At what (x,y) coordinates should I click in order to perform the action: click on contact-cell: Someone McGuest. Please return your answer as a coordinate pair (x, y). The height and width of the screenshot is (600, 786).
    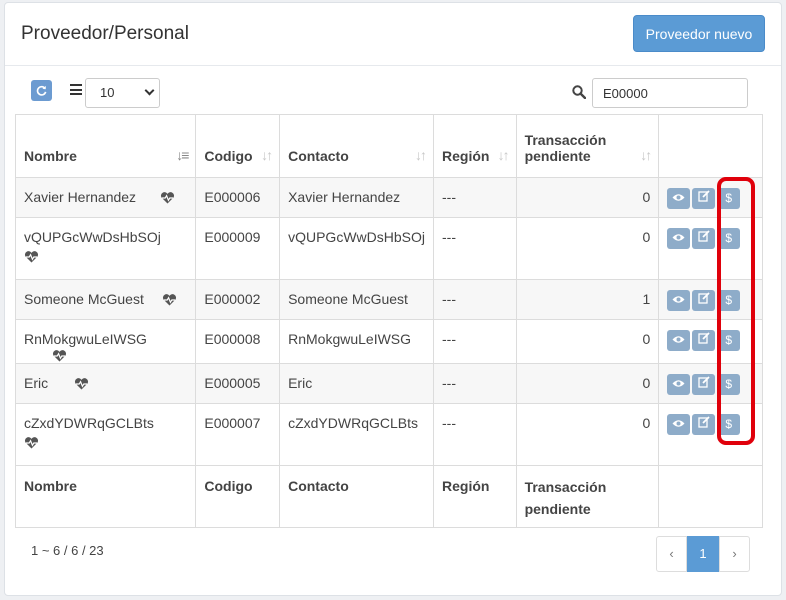
    Looking at the image, I should click on (356, 299).